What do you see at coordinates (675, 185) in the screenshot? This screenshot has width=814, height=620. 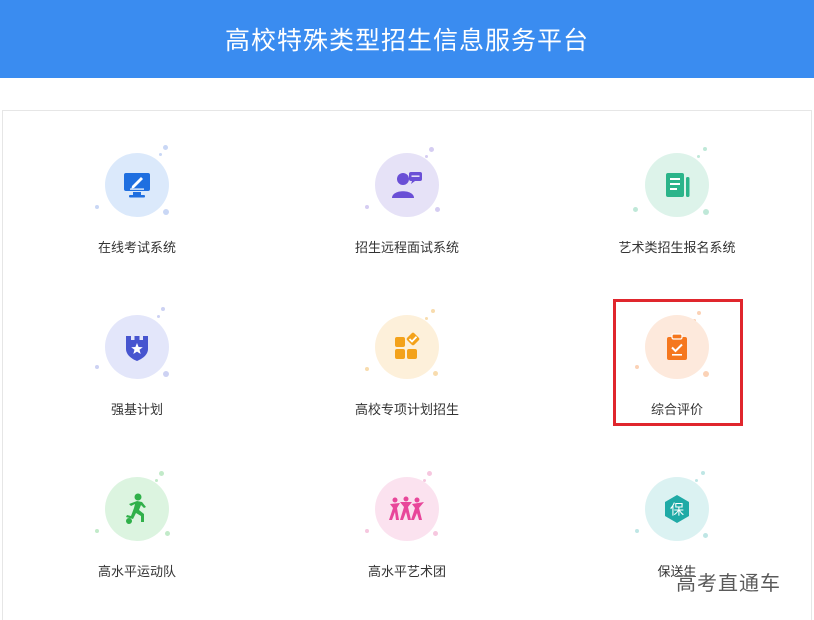 I see `form-document-icon` at bounding box center [675, 185].